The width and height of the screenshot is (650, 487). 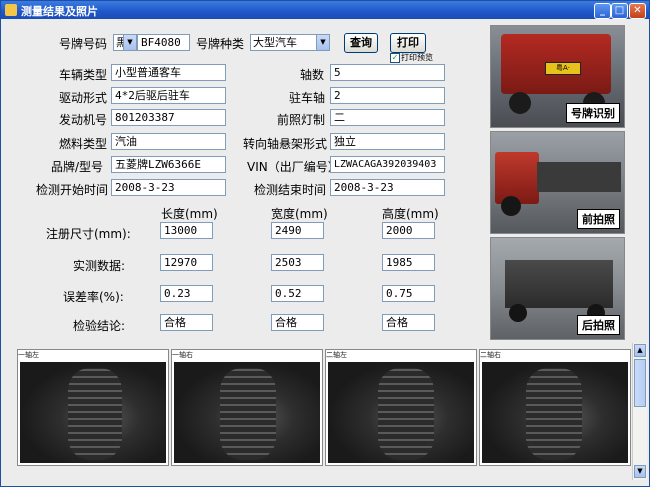 What do you see at coordinates (72, 190) in the screenshot?
I see `start-time-label: 检测开始时间` at bounding box center [72, 190].